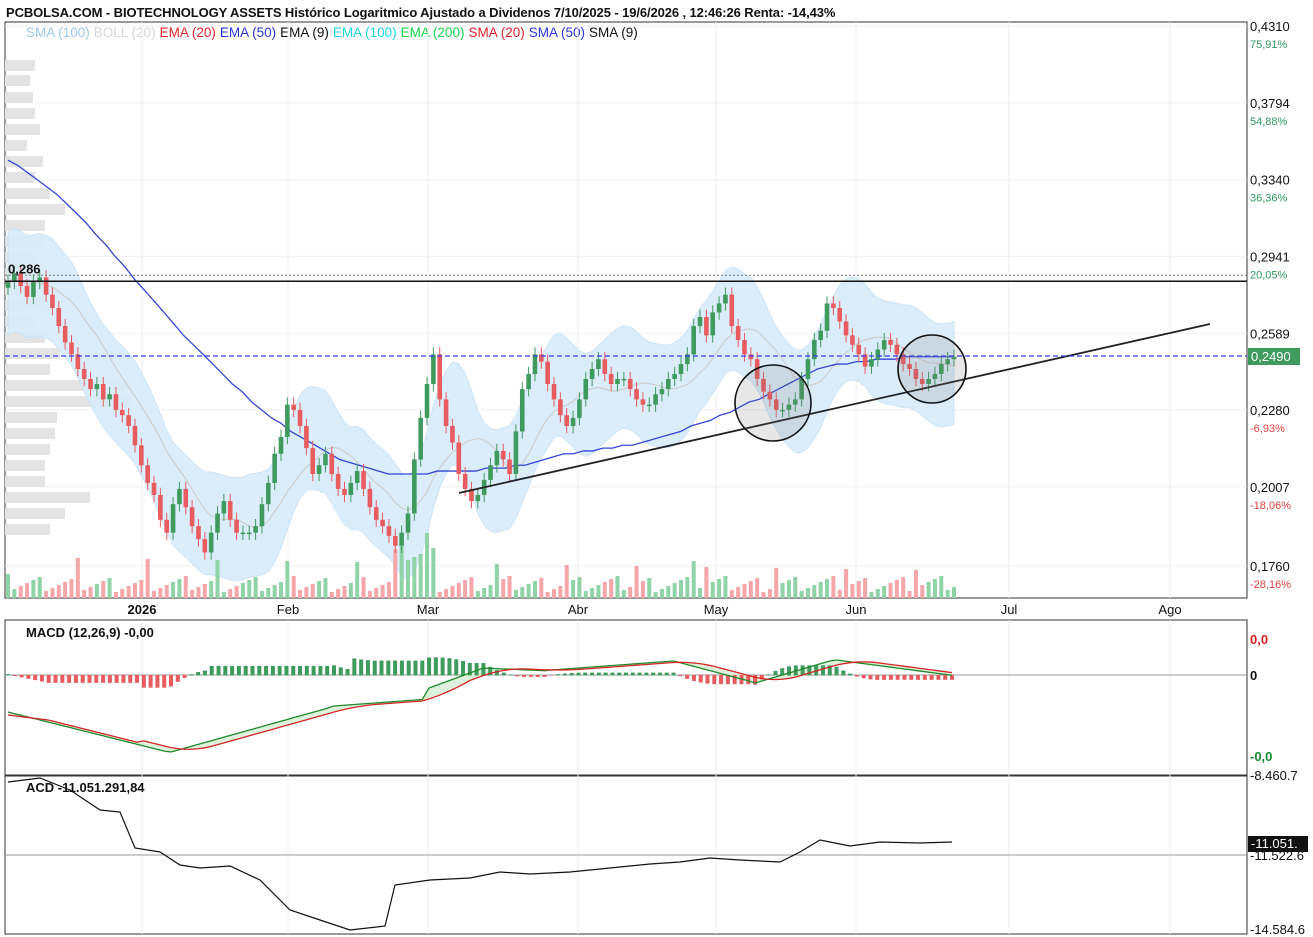 The height and width of the screenshot is (937, 1313). I want to click on y-tick-percent: 20,05%, so click(1269, 275).